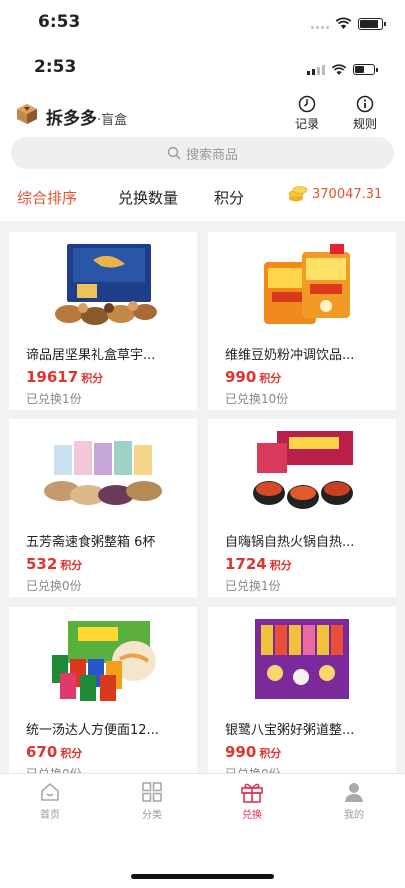  What do you see at coordinates (302, 475) in the screenshot?
I see `product-image-self-heating-hotpot` at bounding box center [302, 475].